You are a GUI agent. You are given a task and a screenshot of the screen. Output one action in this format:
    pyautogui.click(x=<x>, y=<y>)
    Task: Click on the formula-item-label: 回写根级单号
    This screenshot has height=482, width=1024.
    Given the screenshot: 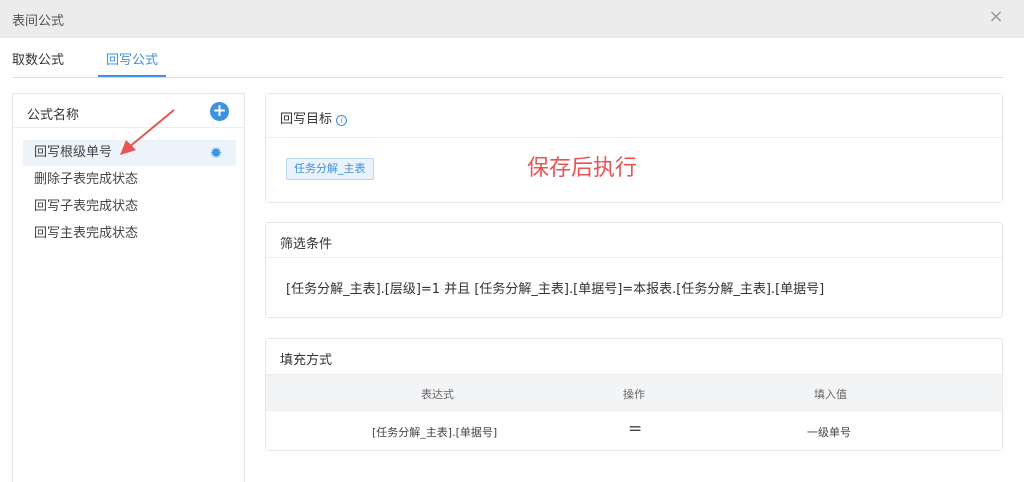 What is the action you would take?
    pyautogui.click(x=73, y=152)
    